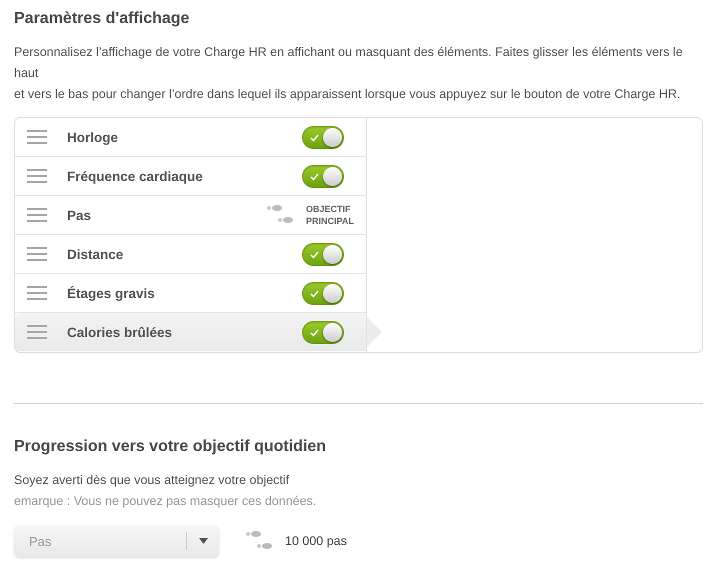 The width and height of the screenshot is (727, 561). I want to click on display-item-row: Calories brûlées, so click(190, 332).